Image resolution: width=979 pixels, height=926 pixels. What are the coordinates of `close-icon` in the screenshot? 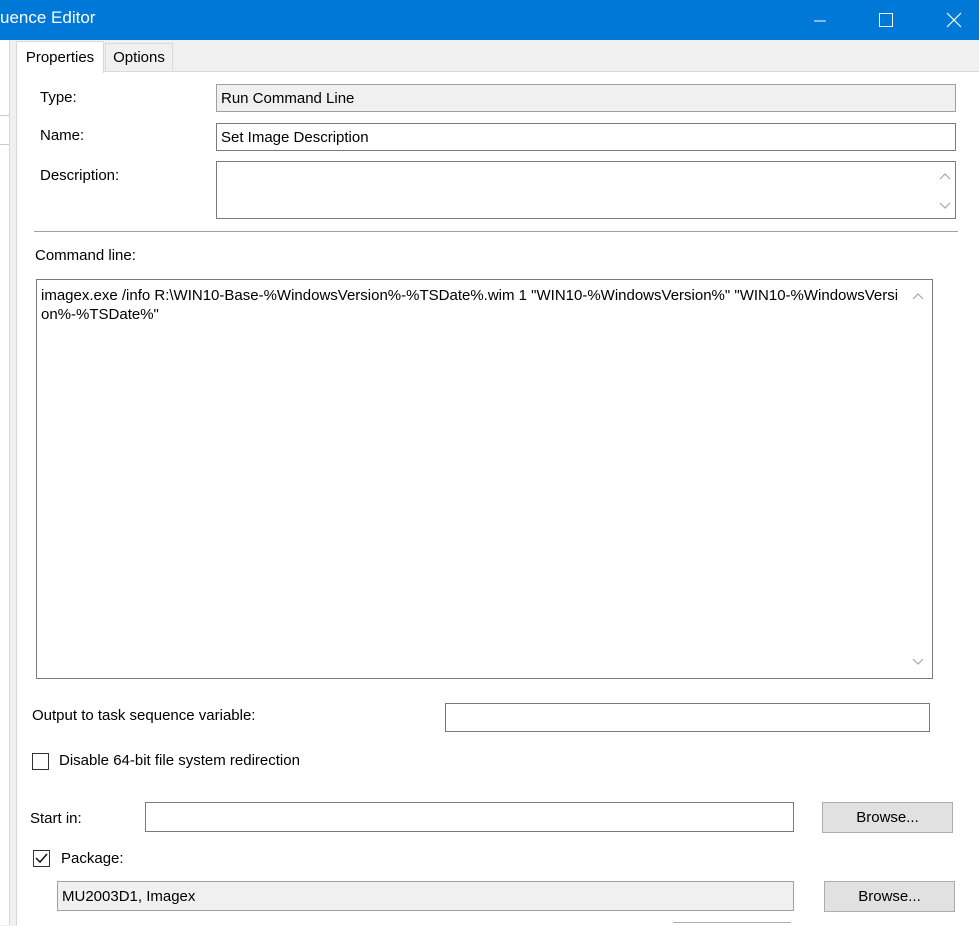 It's located at (953, 20).